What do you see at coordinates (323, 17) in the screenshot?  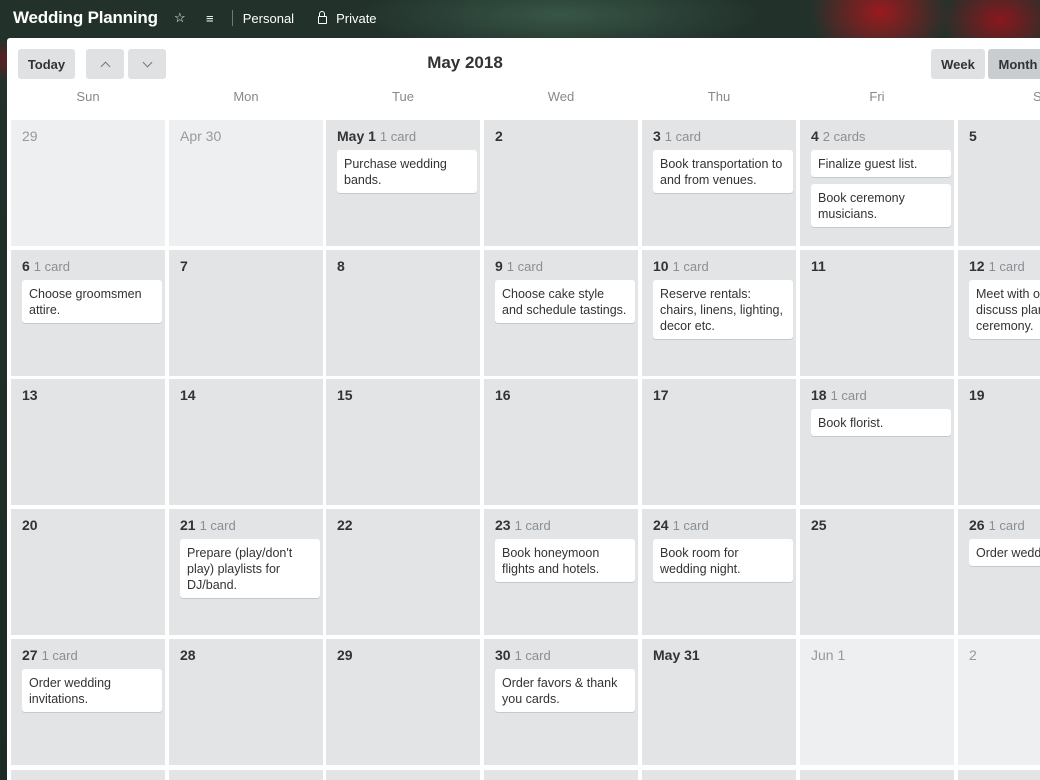 I see `lock-icon` at bounding box center [323, 17].